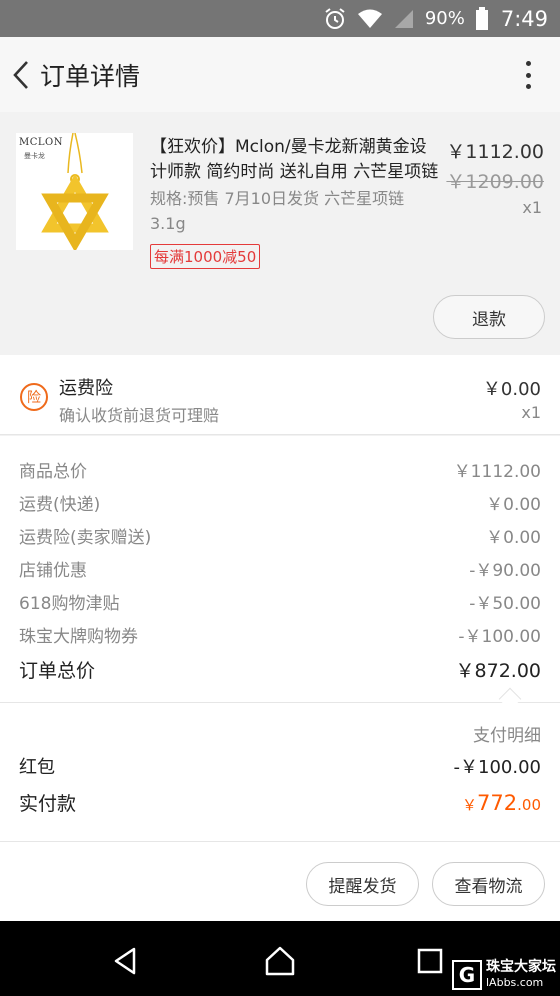  What do you see at coordinates (280, 395) in the screenshot?
I see `shipping-insurance: 险 运费险 确认收货前退货可理赔 ￥0.00 x1` at bounding box center [280, 395].